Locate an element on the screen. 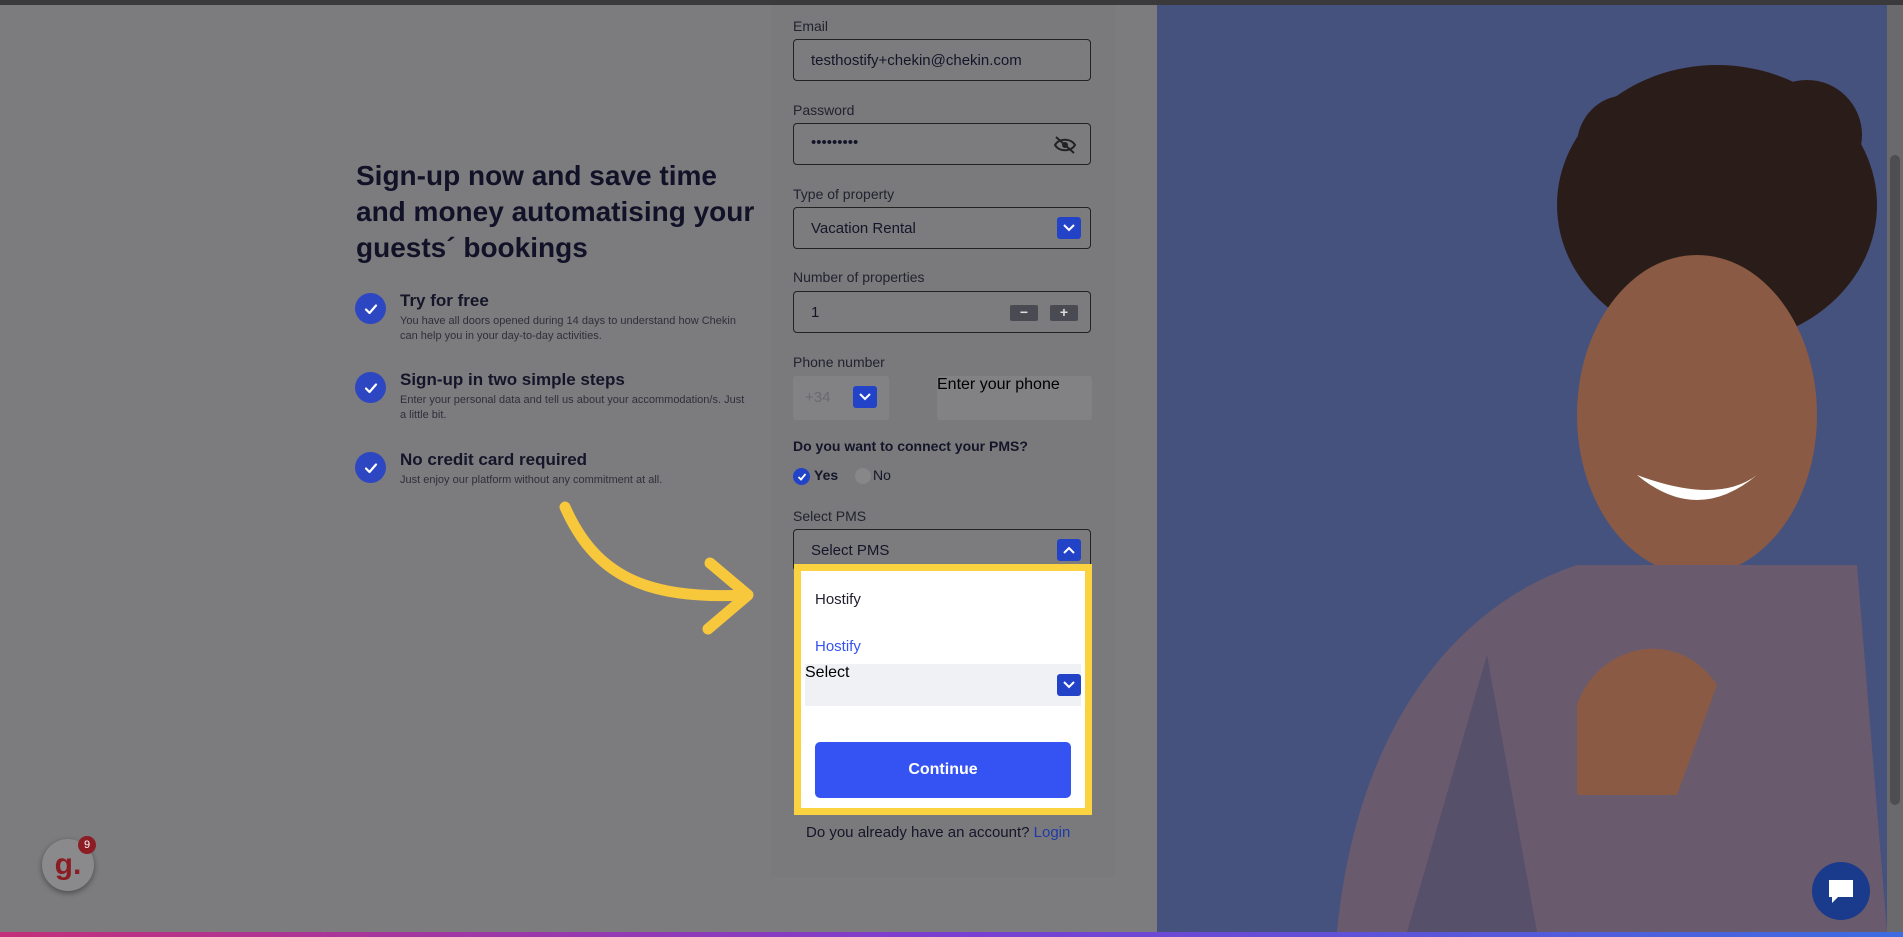 The image size is (1903, 937). password-label: Password is located at coordinates (824, 110).